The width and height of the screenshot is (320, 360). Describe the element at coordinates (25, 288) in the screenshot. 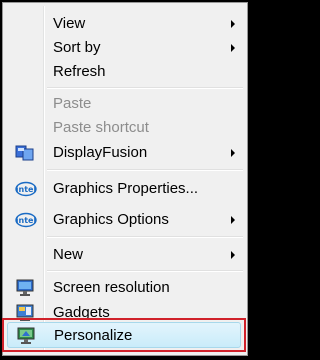

I see `monitor-icon` at that location.